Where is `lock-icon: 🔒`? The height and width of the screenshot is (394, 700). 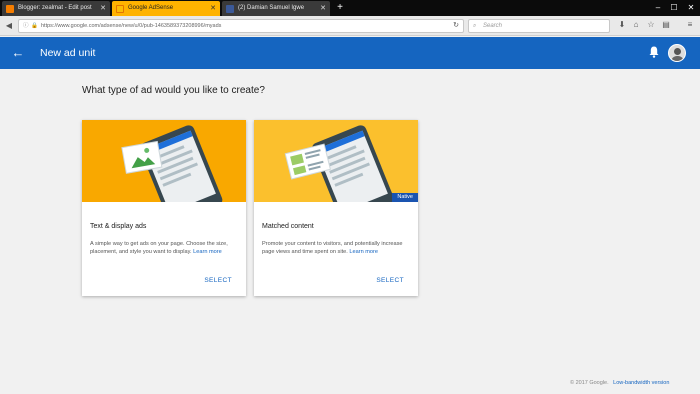
lock-icon: 🔒 is located at coordinates (34, 26).